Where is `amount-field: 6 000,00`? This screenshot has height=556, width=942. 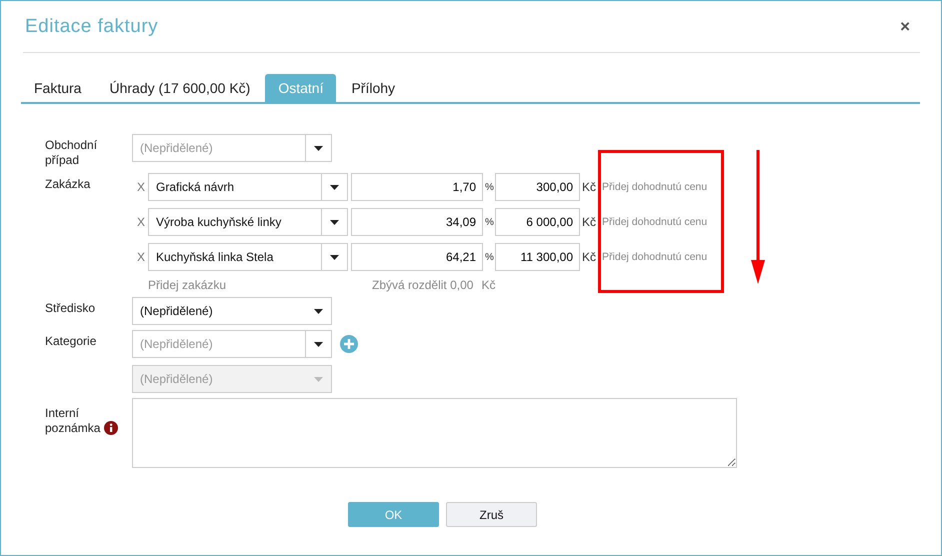
amount-field: 6 000,00 is located at coordinates (537, 222).